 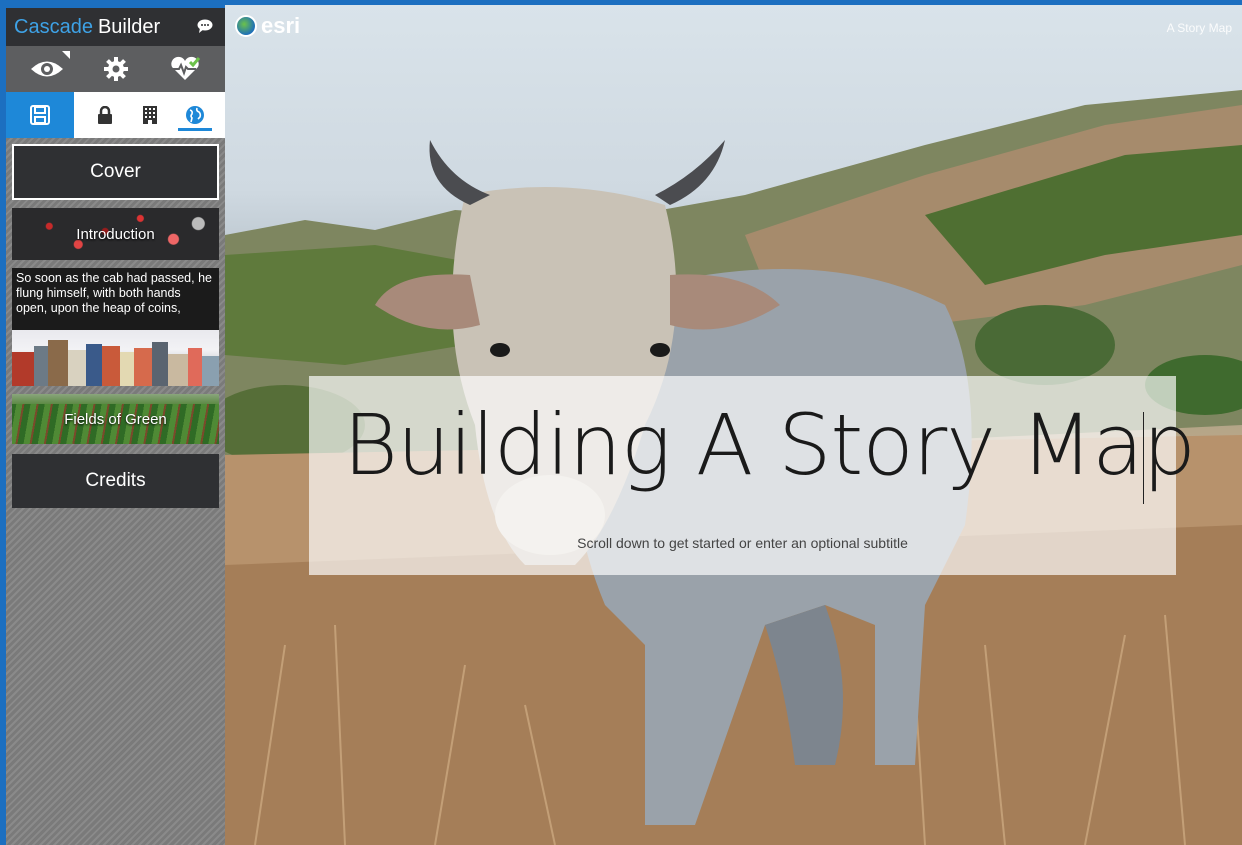 I want to click on section-label: Credits, so click(x=115, y=480).